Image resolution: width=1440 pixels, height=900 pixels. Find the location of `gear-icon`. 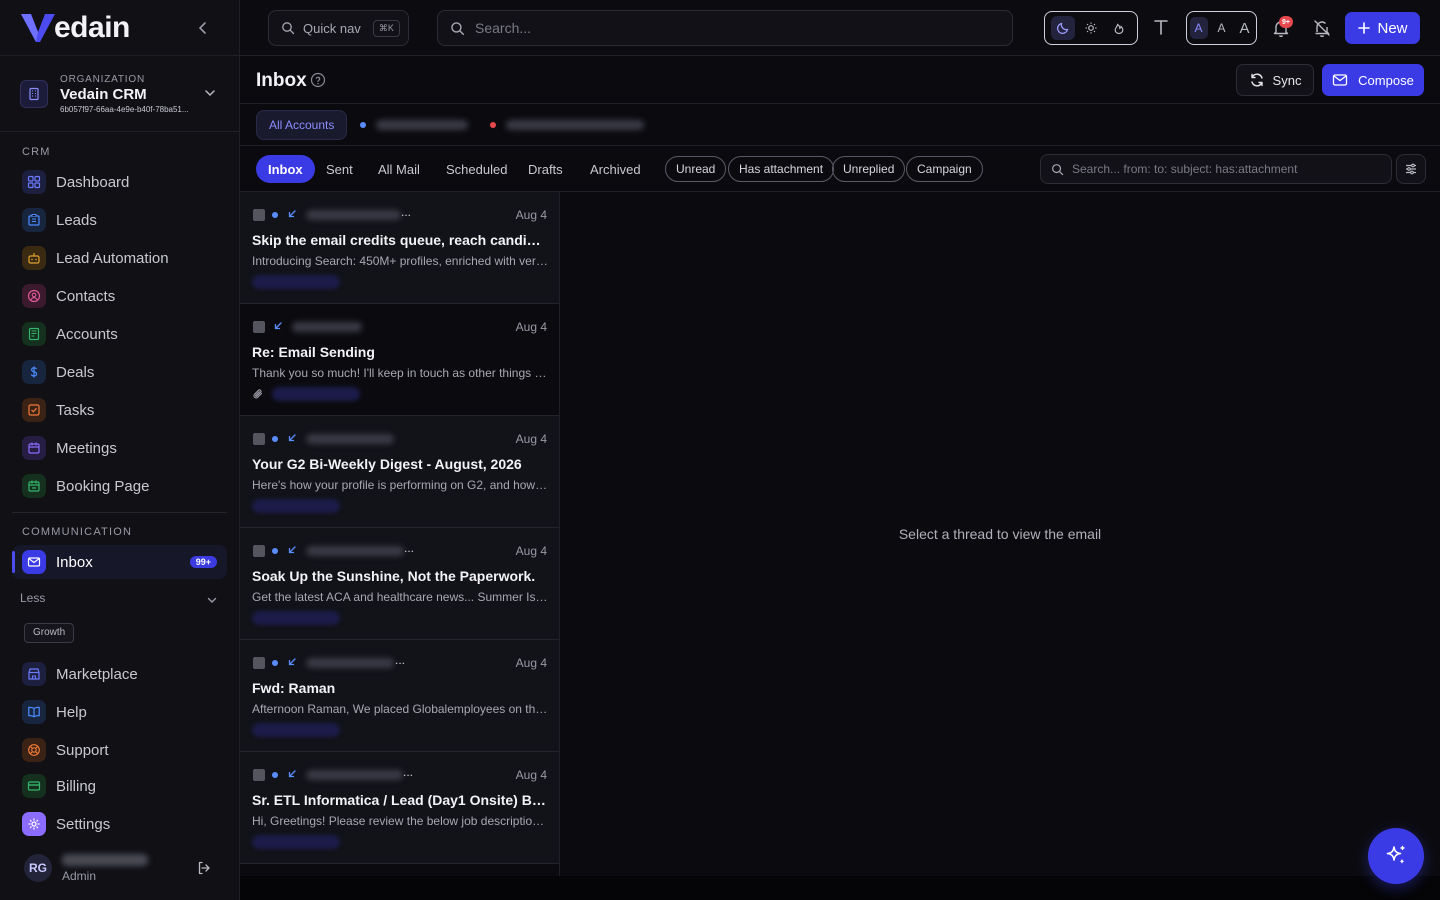

gear-icon is located at coordinates (34, 824).